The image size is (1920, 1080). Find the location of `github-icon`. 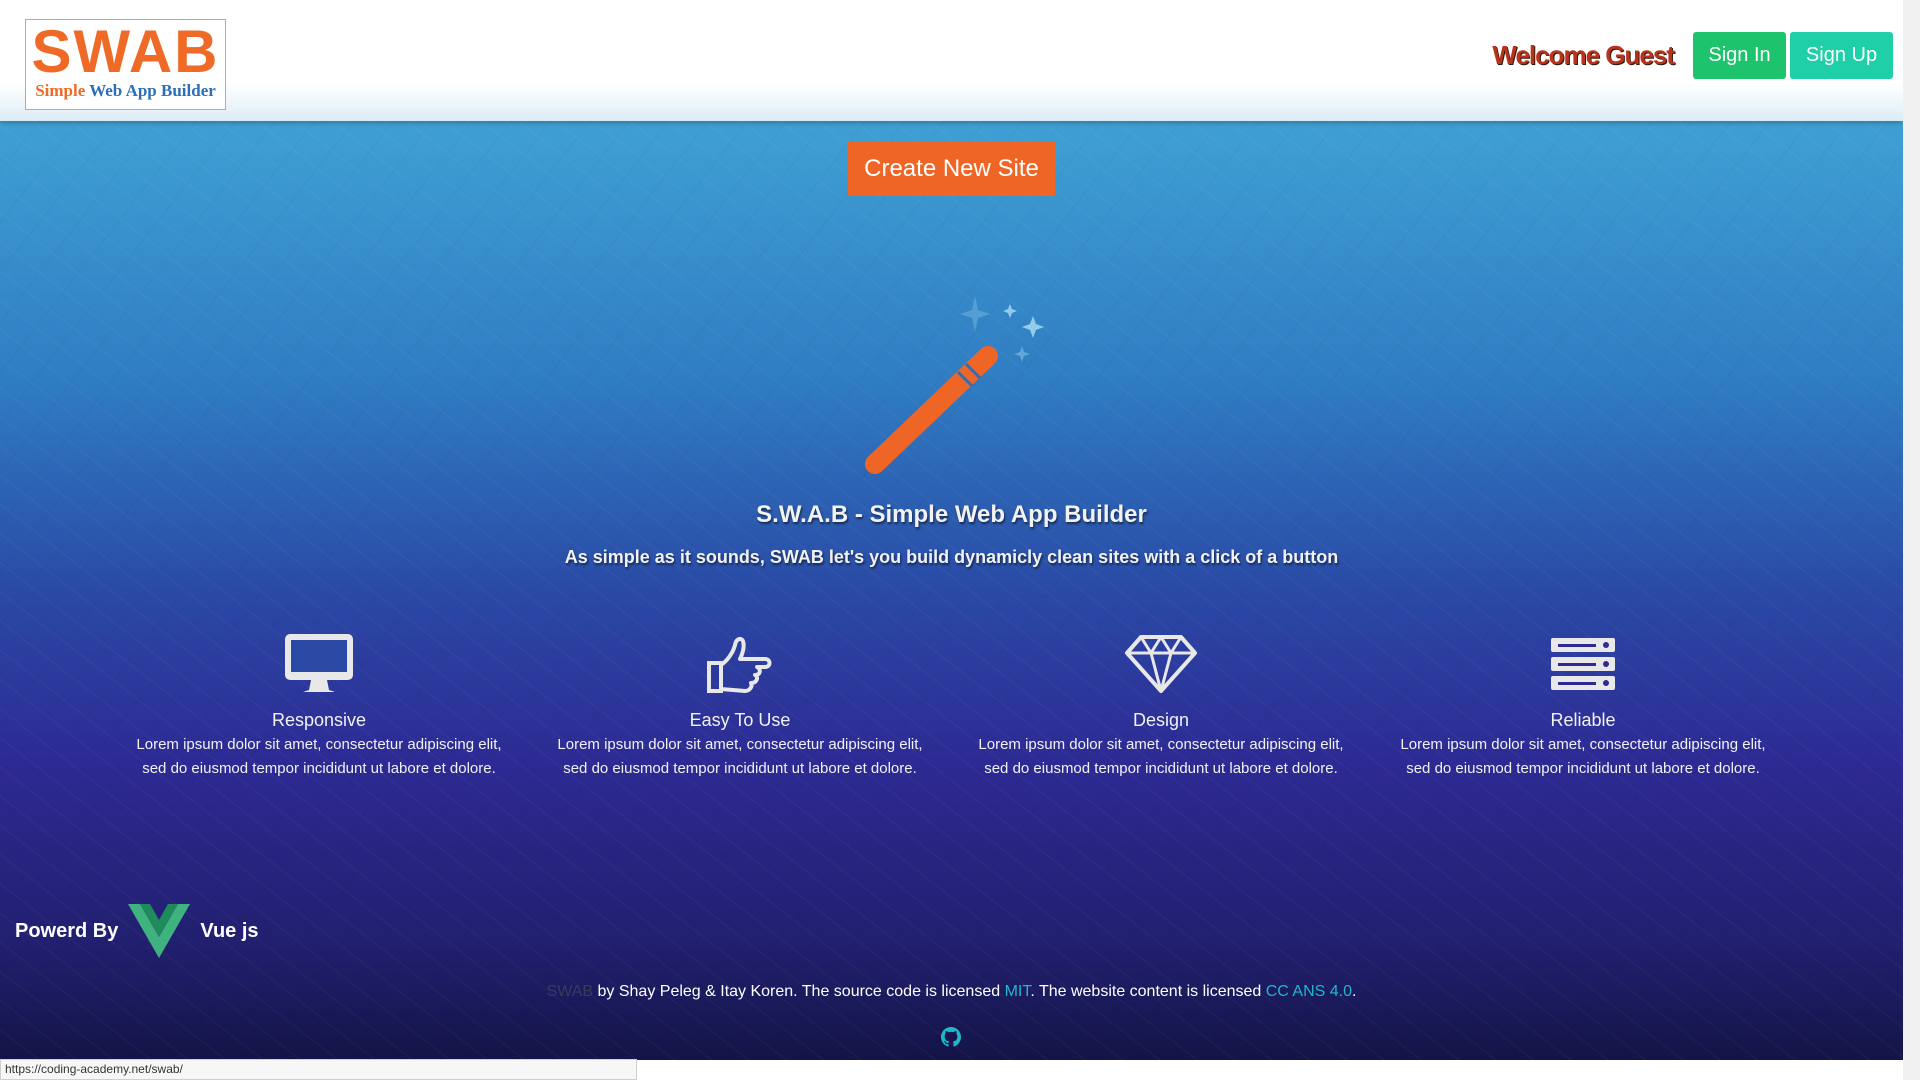

github-icon is located at coordinates (951, 1037).